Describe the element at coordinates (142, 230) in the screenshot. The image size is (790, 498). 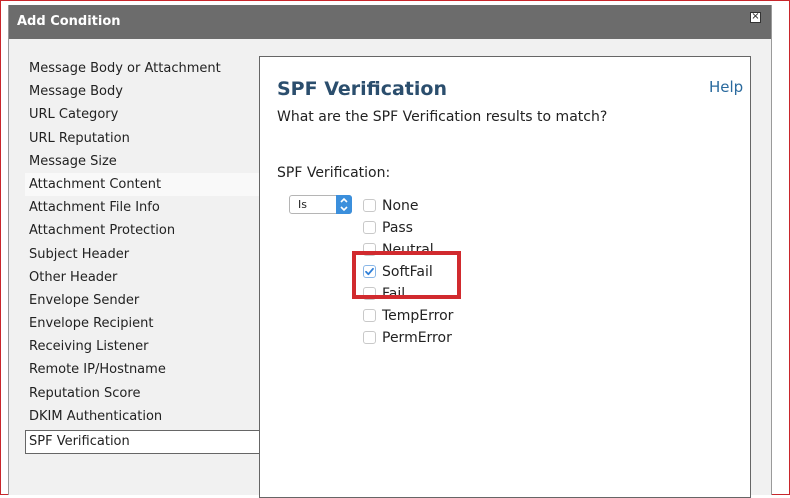
I see `sidebar-item-attachment-protection: Attachment Protection` at that location.